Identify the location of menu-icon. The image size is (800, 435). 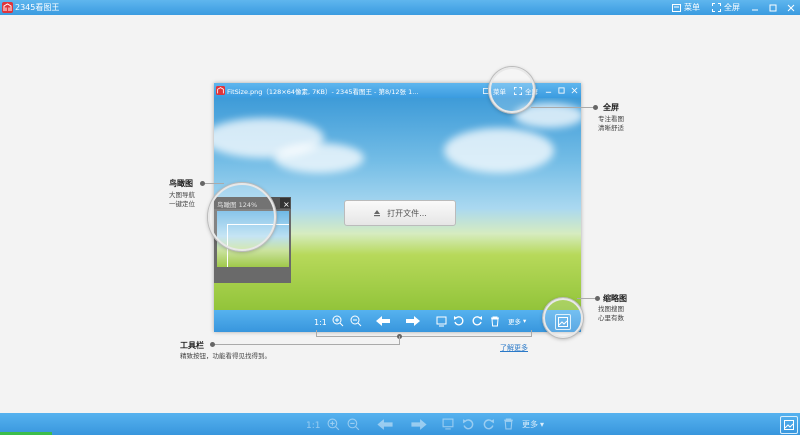
(676, 7).